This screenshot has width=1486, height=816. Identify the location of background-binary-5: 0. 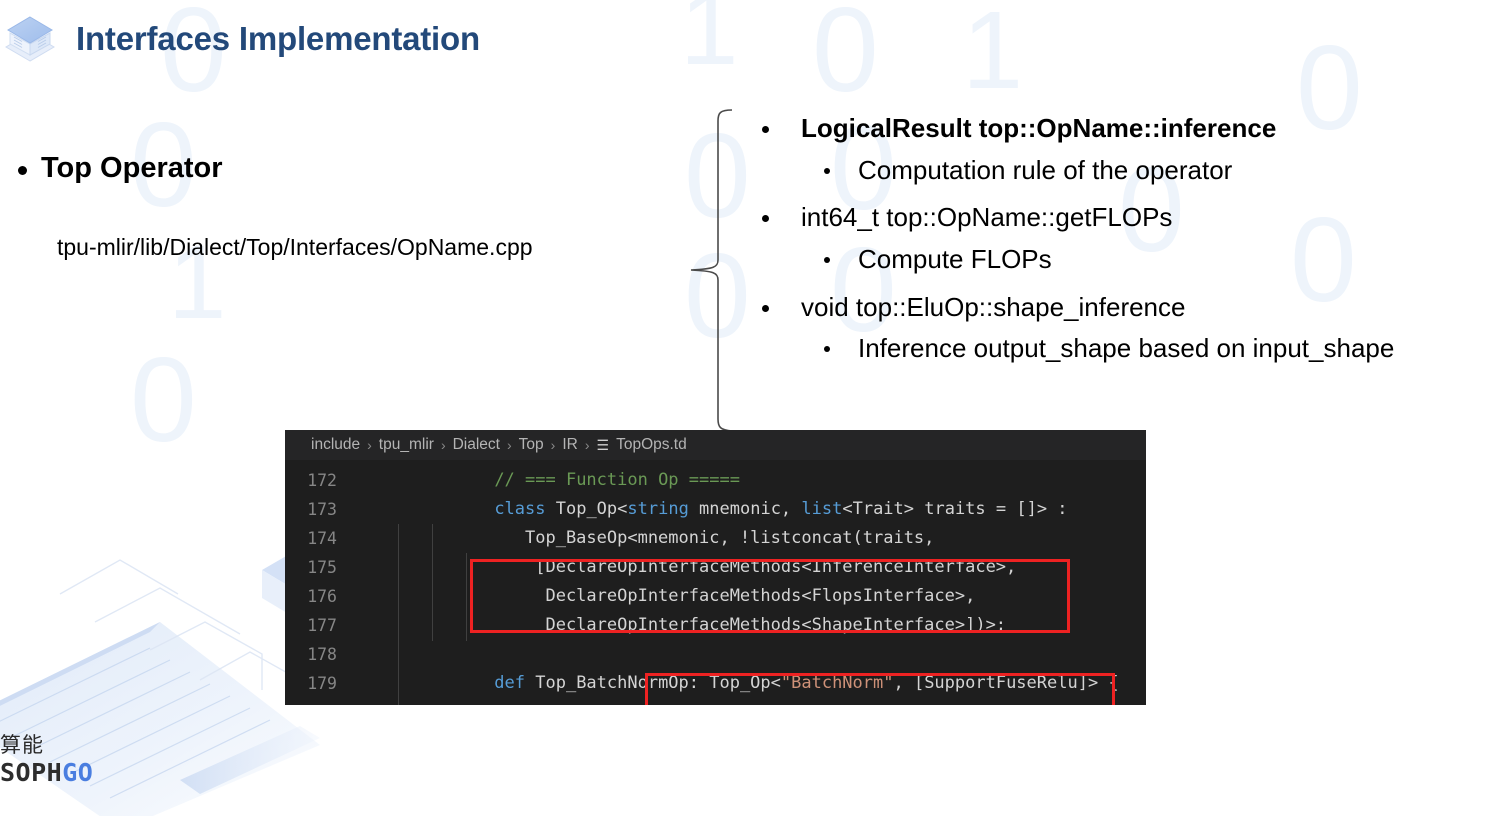
(845, 58).